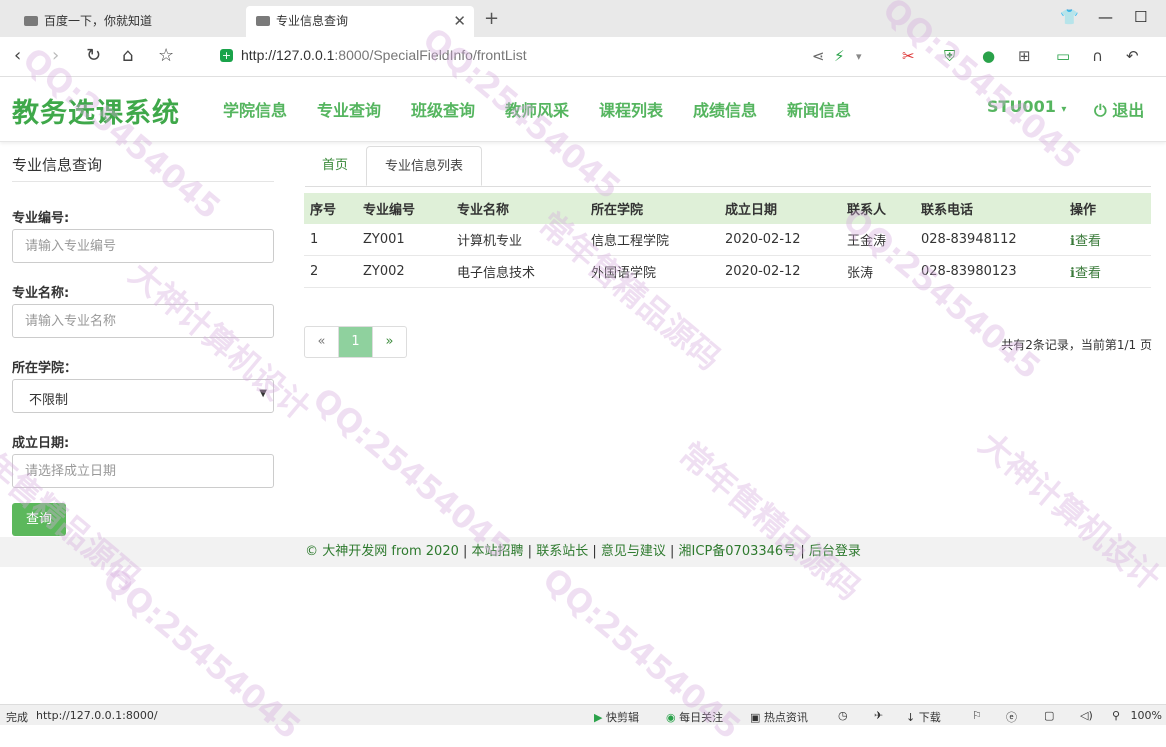 The width and height of the screenshot is (1166, 747). What do you see at coordinates (652, 240) in the screenshot?
I see `cell: 信息工程学院` at bounding box center [652, 240].